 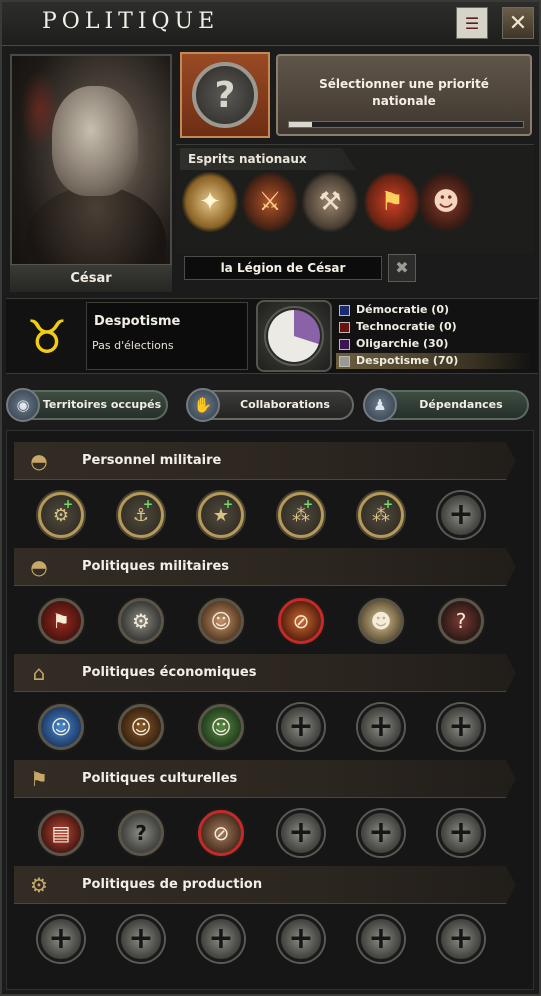 I want to click on leader-portrait, so click(x=91, y=173).